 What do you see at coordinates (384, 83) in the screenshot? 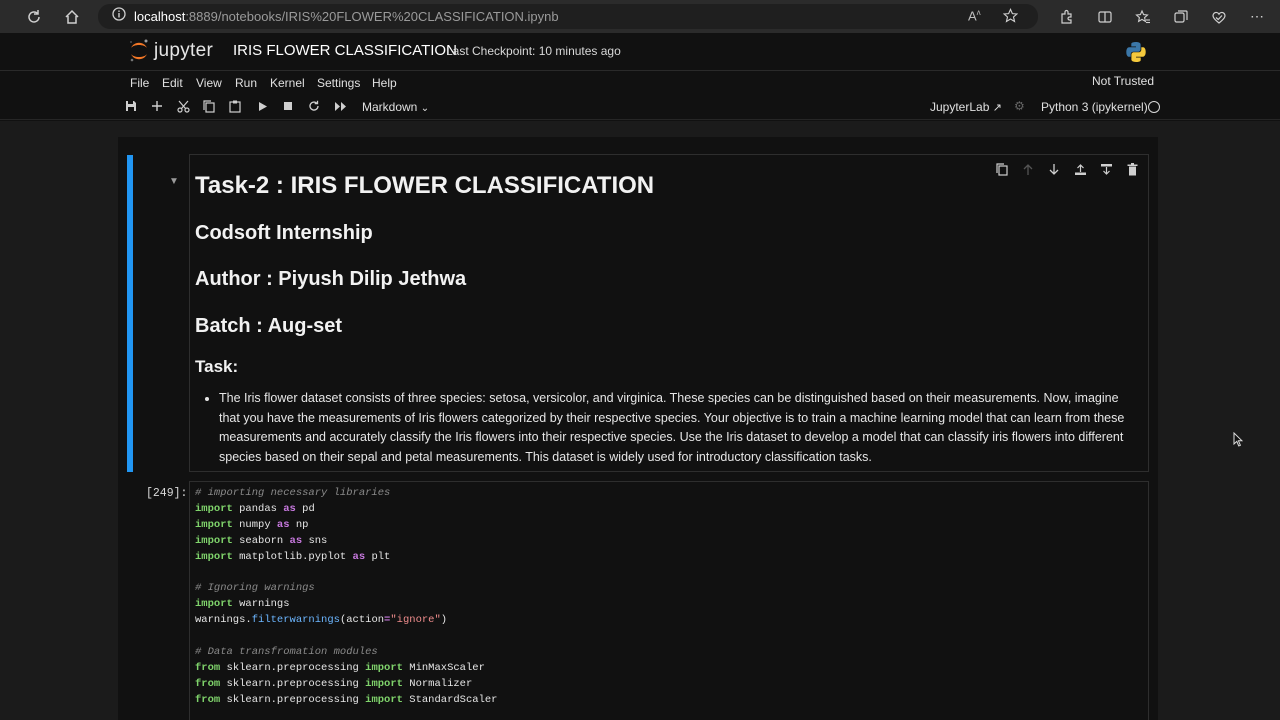
I see `menu-help: Help` at bounding box center [384, 83].